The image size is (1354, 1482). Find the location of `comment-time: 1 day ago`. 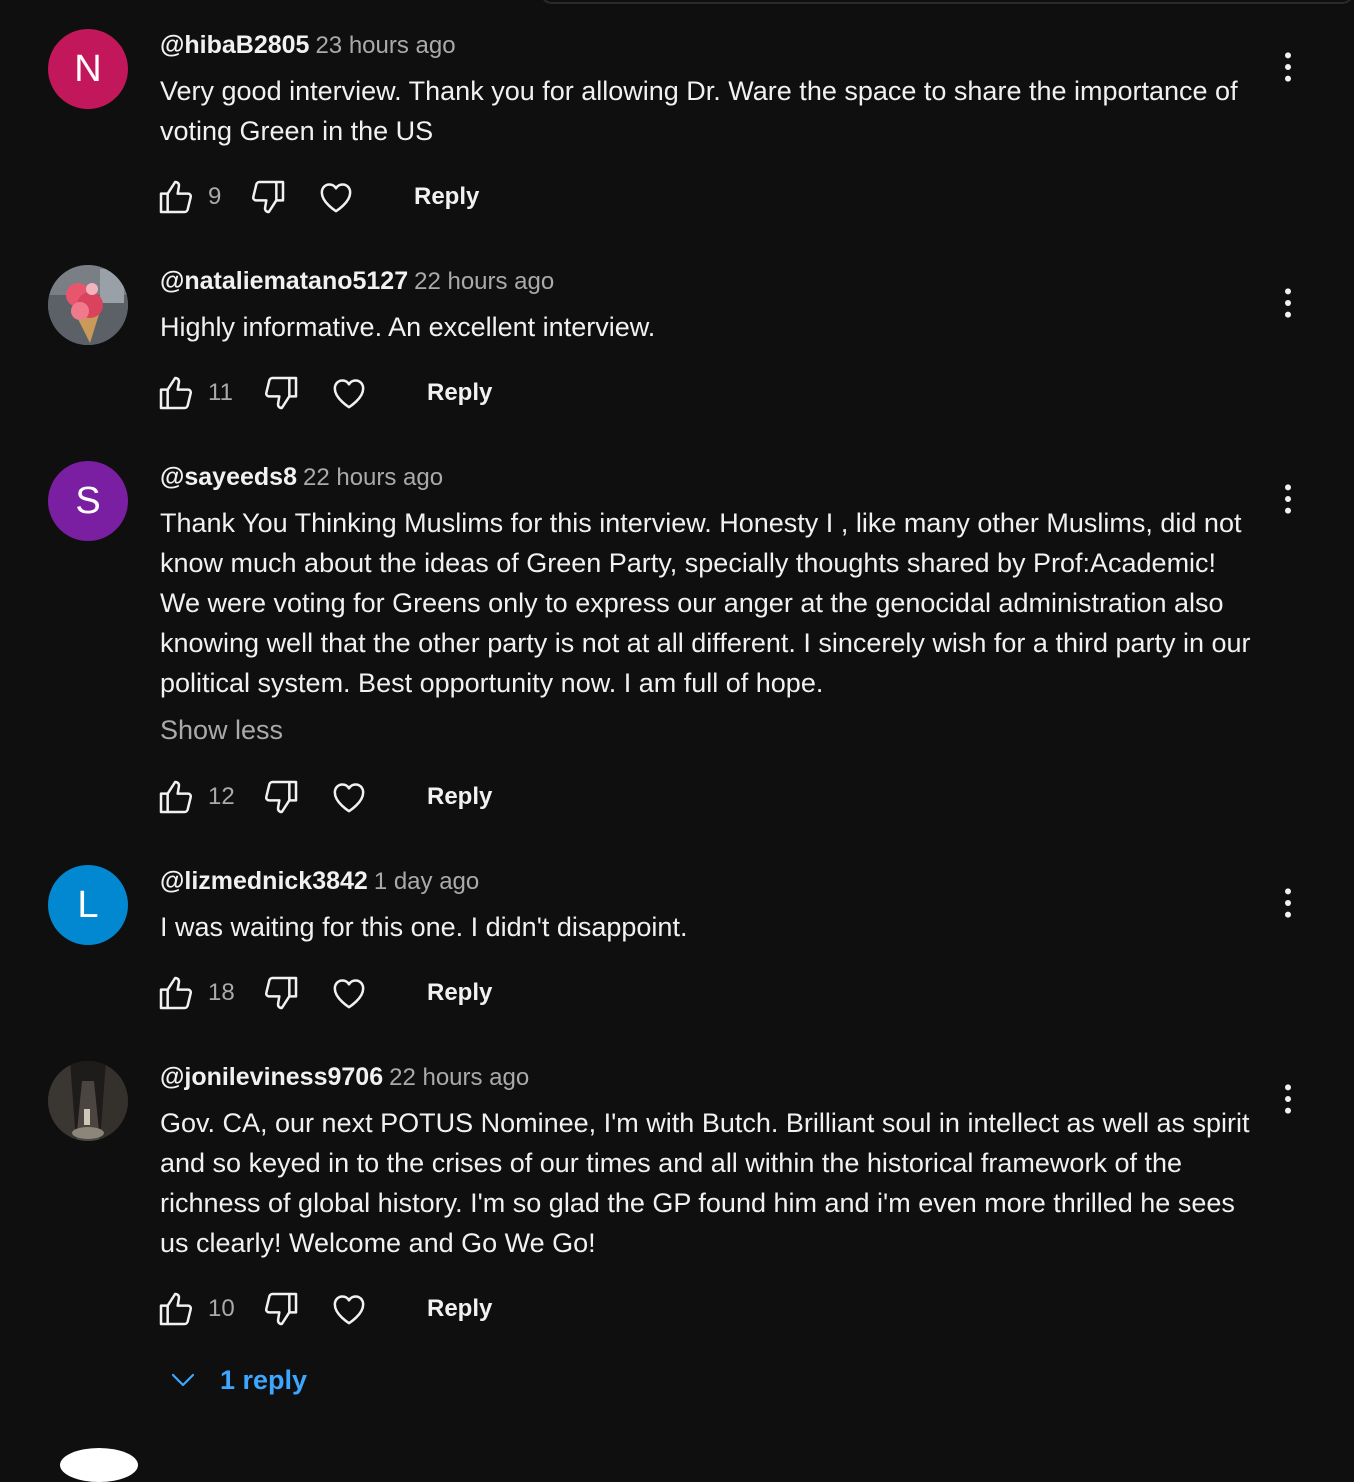

comment-time: 1 day ago is located at coordinates (426, 881).